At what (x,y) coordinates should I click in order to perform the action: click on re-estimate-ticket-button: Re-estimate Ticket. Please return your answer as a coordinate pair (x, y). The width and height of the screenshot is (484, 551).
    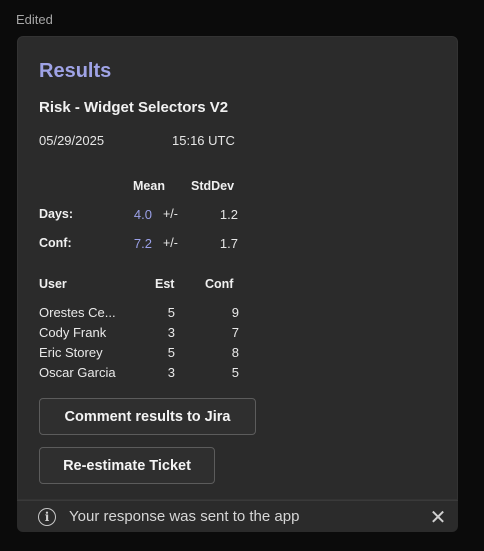
    Looking at the image, I should click on (127, 465).